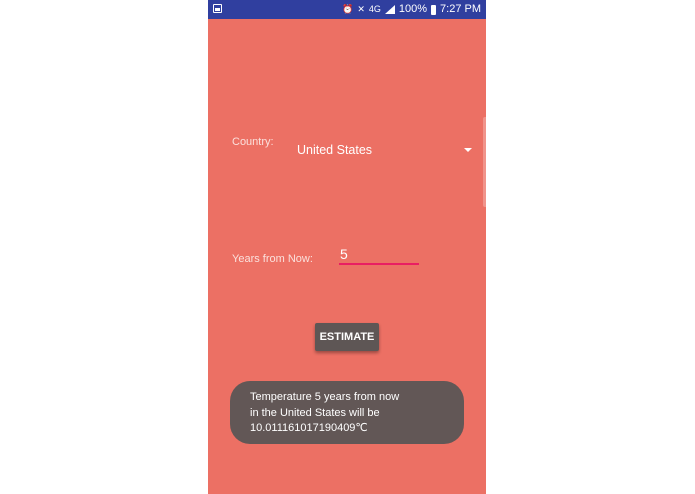  I want to click on status-bar: ⏰ ✕ 4G 100% 7:27 PM, so click(347, 9).